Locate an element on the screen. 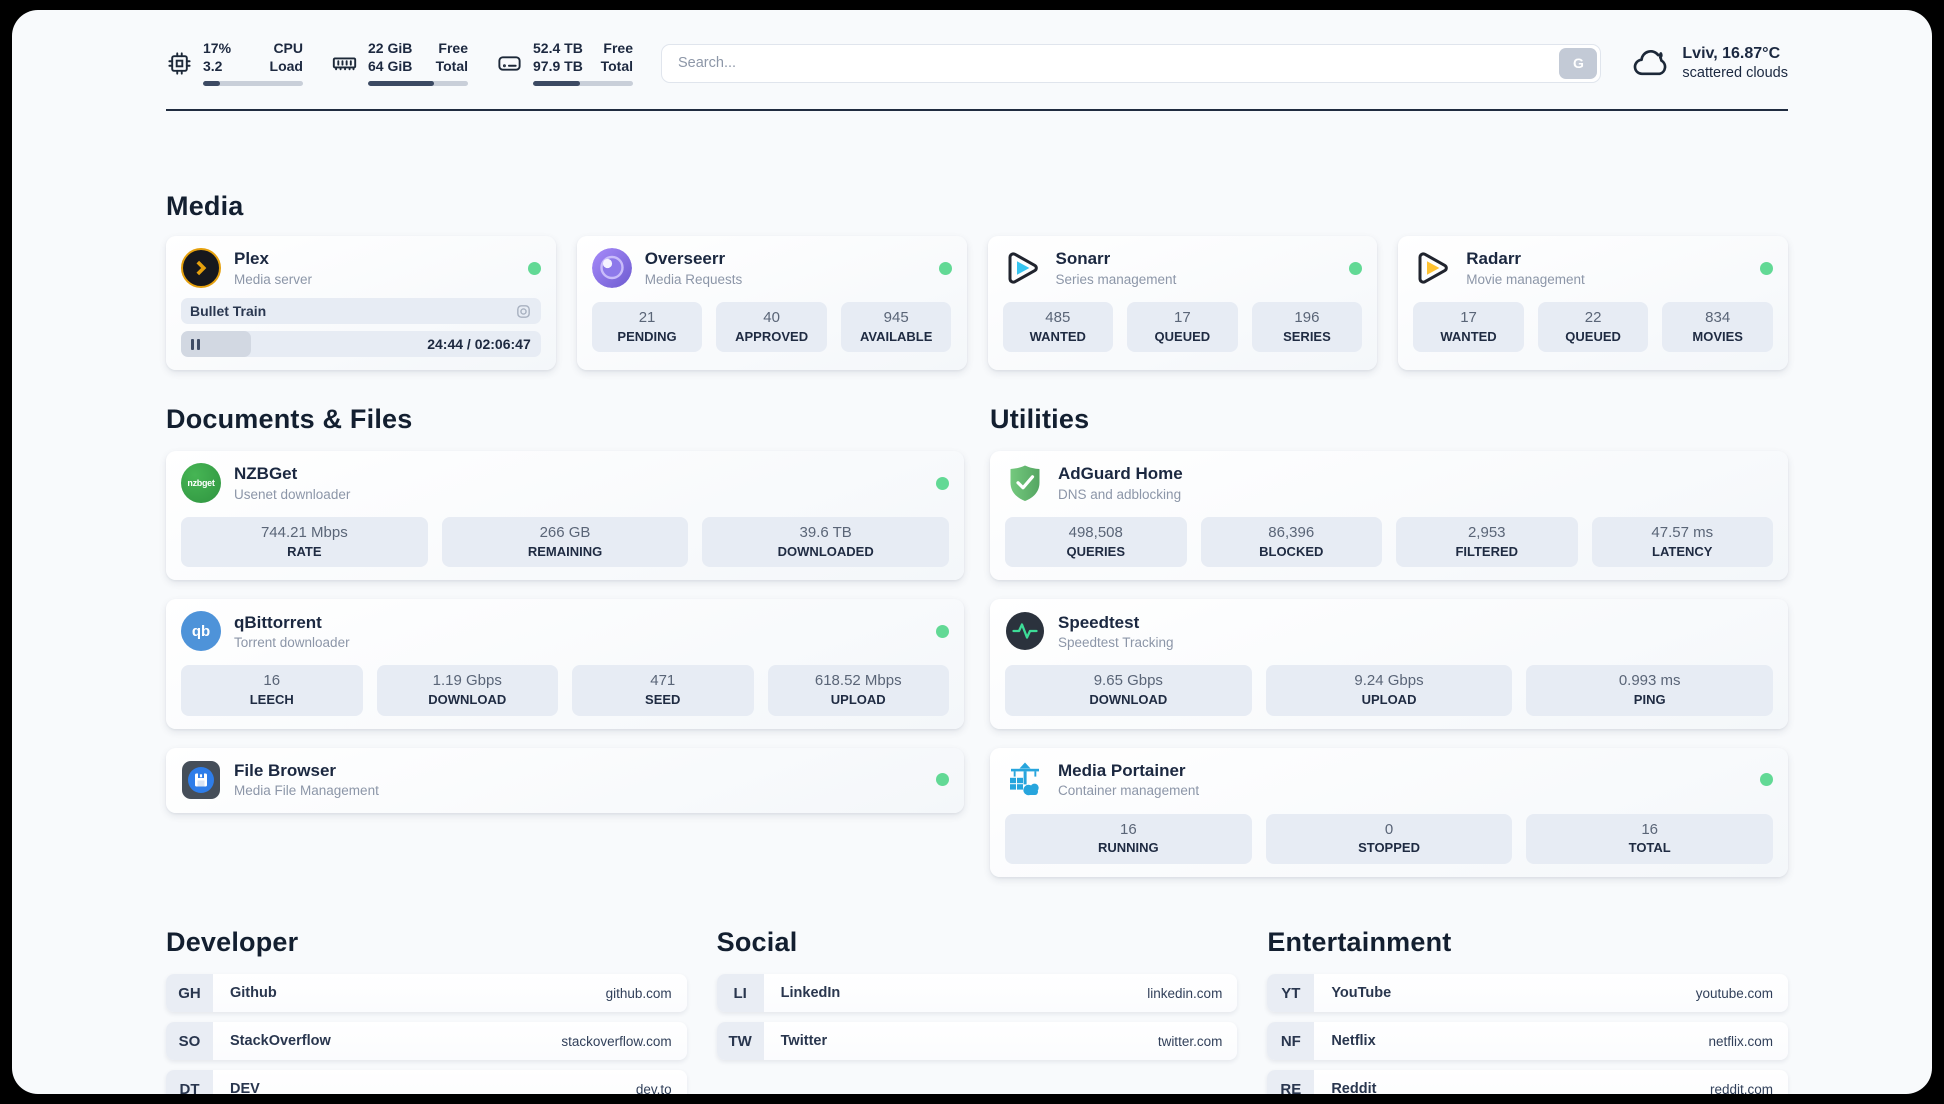  stat-label: DOWNLOAD is located at coordinates (1128, 699).